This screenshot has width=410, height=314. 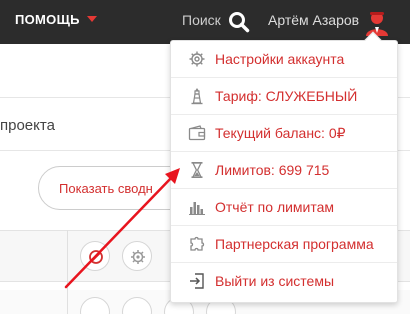 What do you see at coordinates (377, 23) in the screenshot?
I see `user-avatar-icon` at bounding box center [377, 23].